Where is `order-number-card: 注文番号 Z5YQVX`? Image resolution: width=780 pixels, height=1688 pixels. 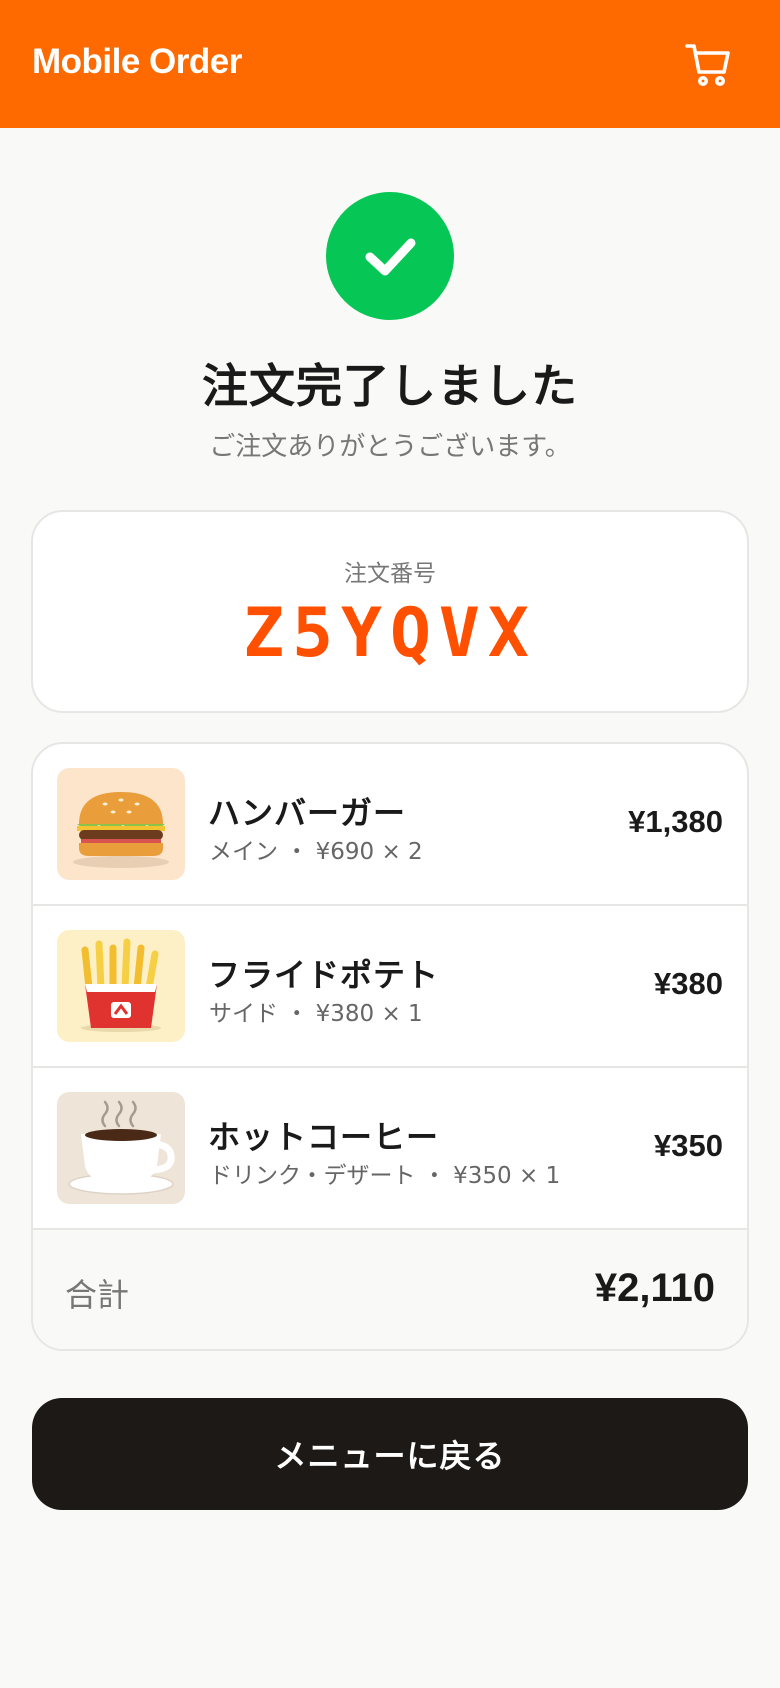 order-number-card: 注文番号 Z5YQVX is located at coordinates (390, 611).